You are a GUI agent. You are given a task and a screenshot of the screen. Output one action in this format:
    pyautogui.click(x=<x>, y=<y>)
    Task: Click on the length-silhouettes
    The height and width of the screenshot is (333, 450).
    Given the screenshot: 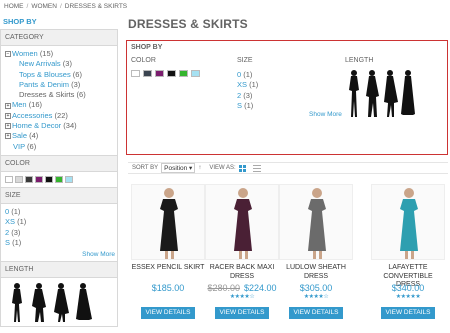 What is the action you would take?
    pyautogui.click(x=59, y=302)
    